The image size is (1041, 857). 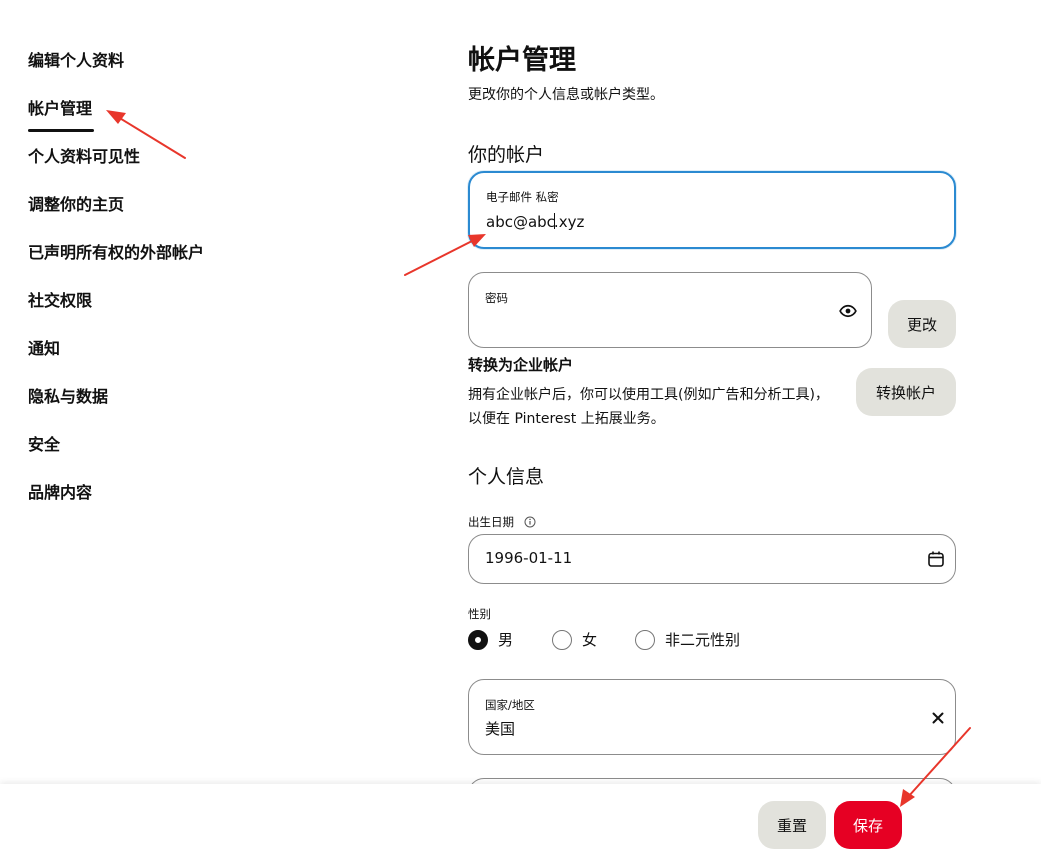 I want to click on page-title: 帐户管理, so click(x=522, y=60).